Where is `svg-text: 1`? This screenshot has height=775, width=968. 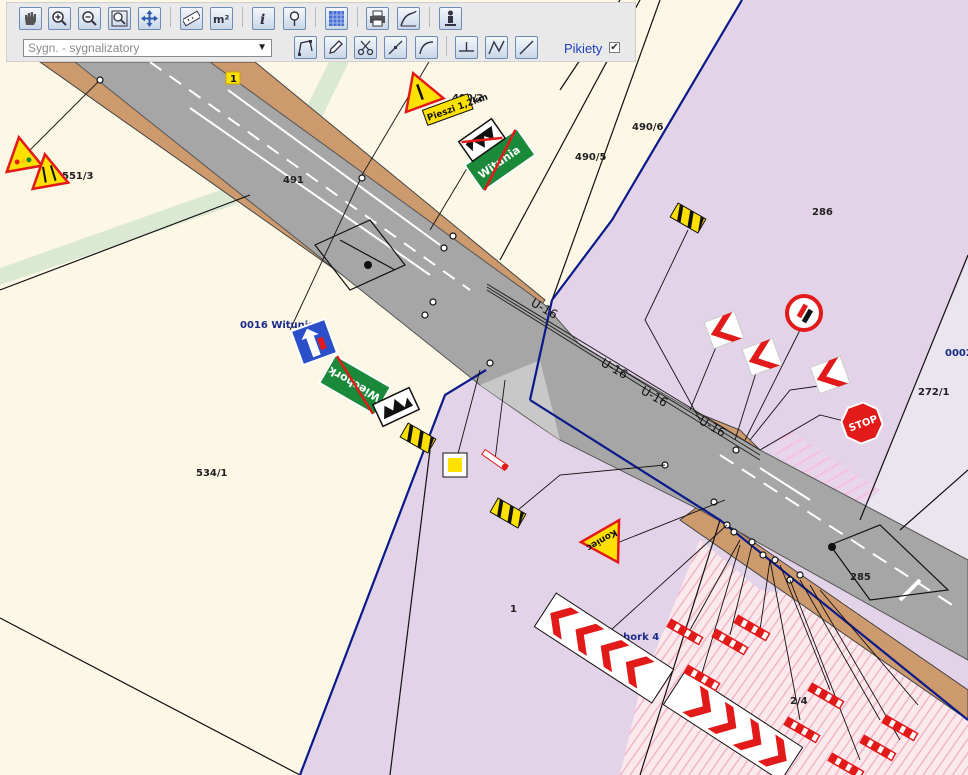
svg-text: 1 is located at coordinates (233, 79).